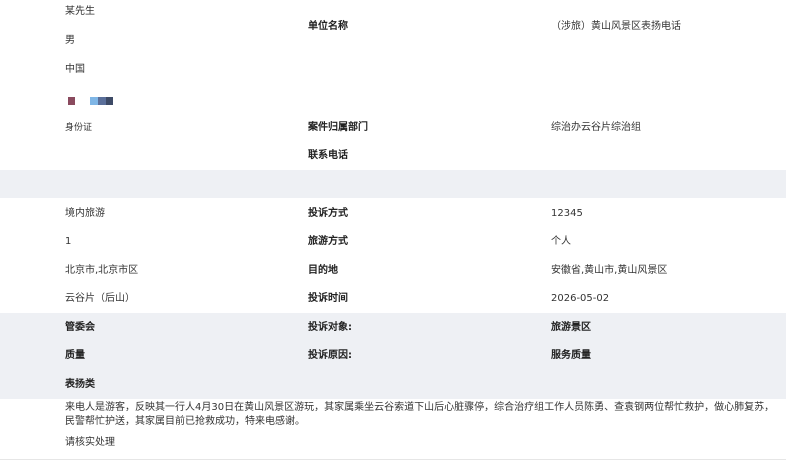  Describe the element at coordinates (102, 270) in the screenshot. I see `origin: 北京市,北京市区` at that location.